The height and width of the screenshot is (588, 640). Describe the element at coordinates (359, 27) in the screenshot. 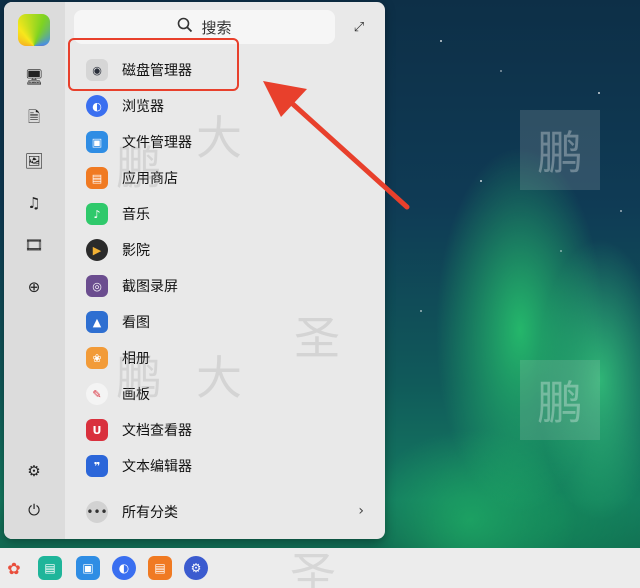

I see `fullscreen-icon: ⤢` at that location.